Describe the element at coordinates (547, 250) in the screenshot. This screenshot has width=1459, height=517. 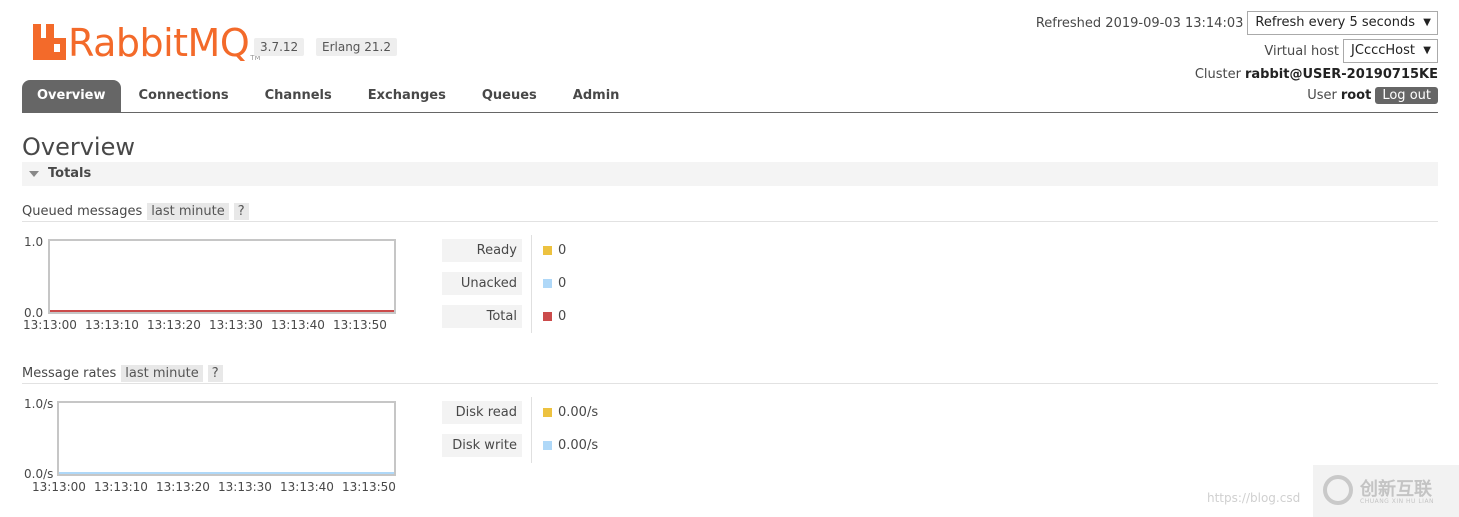
I see `ready-swatch` at that location.